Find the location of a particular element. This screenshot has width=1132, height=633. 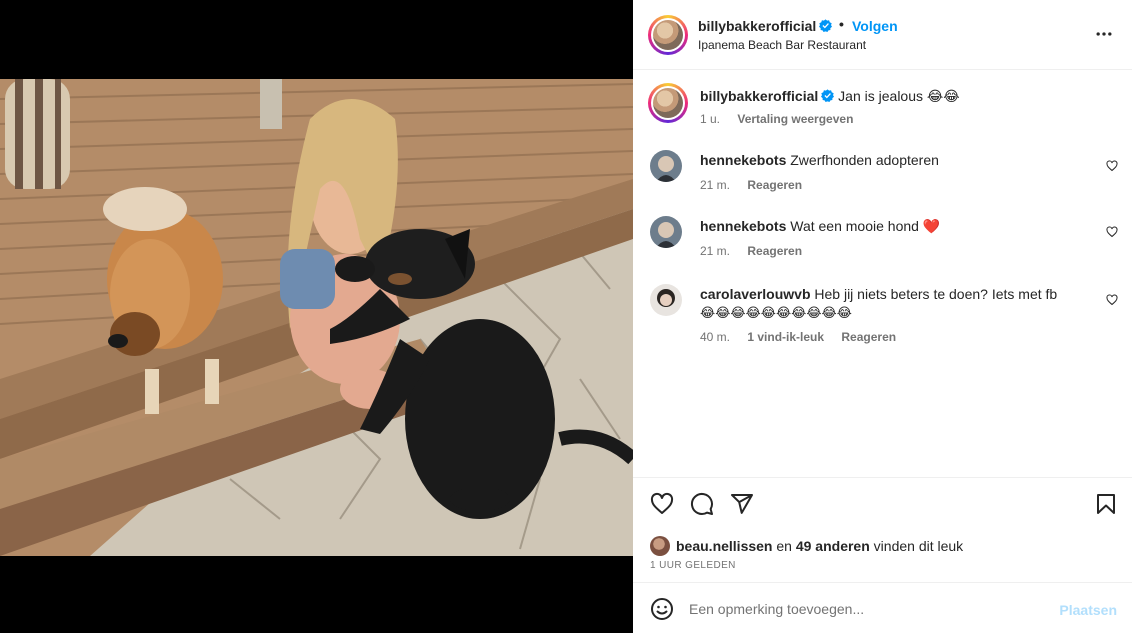

share-icon is located at coordinates (742, 504).